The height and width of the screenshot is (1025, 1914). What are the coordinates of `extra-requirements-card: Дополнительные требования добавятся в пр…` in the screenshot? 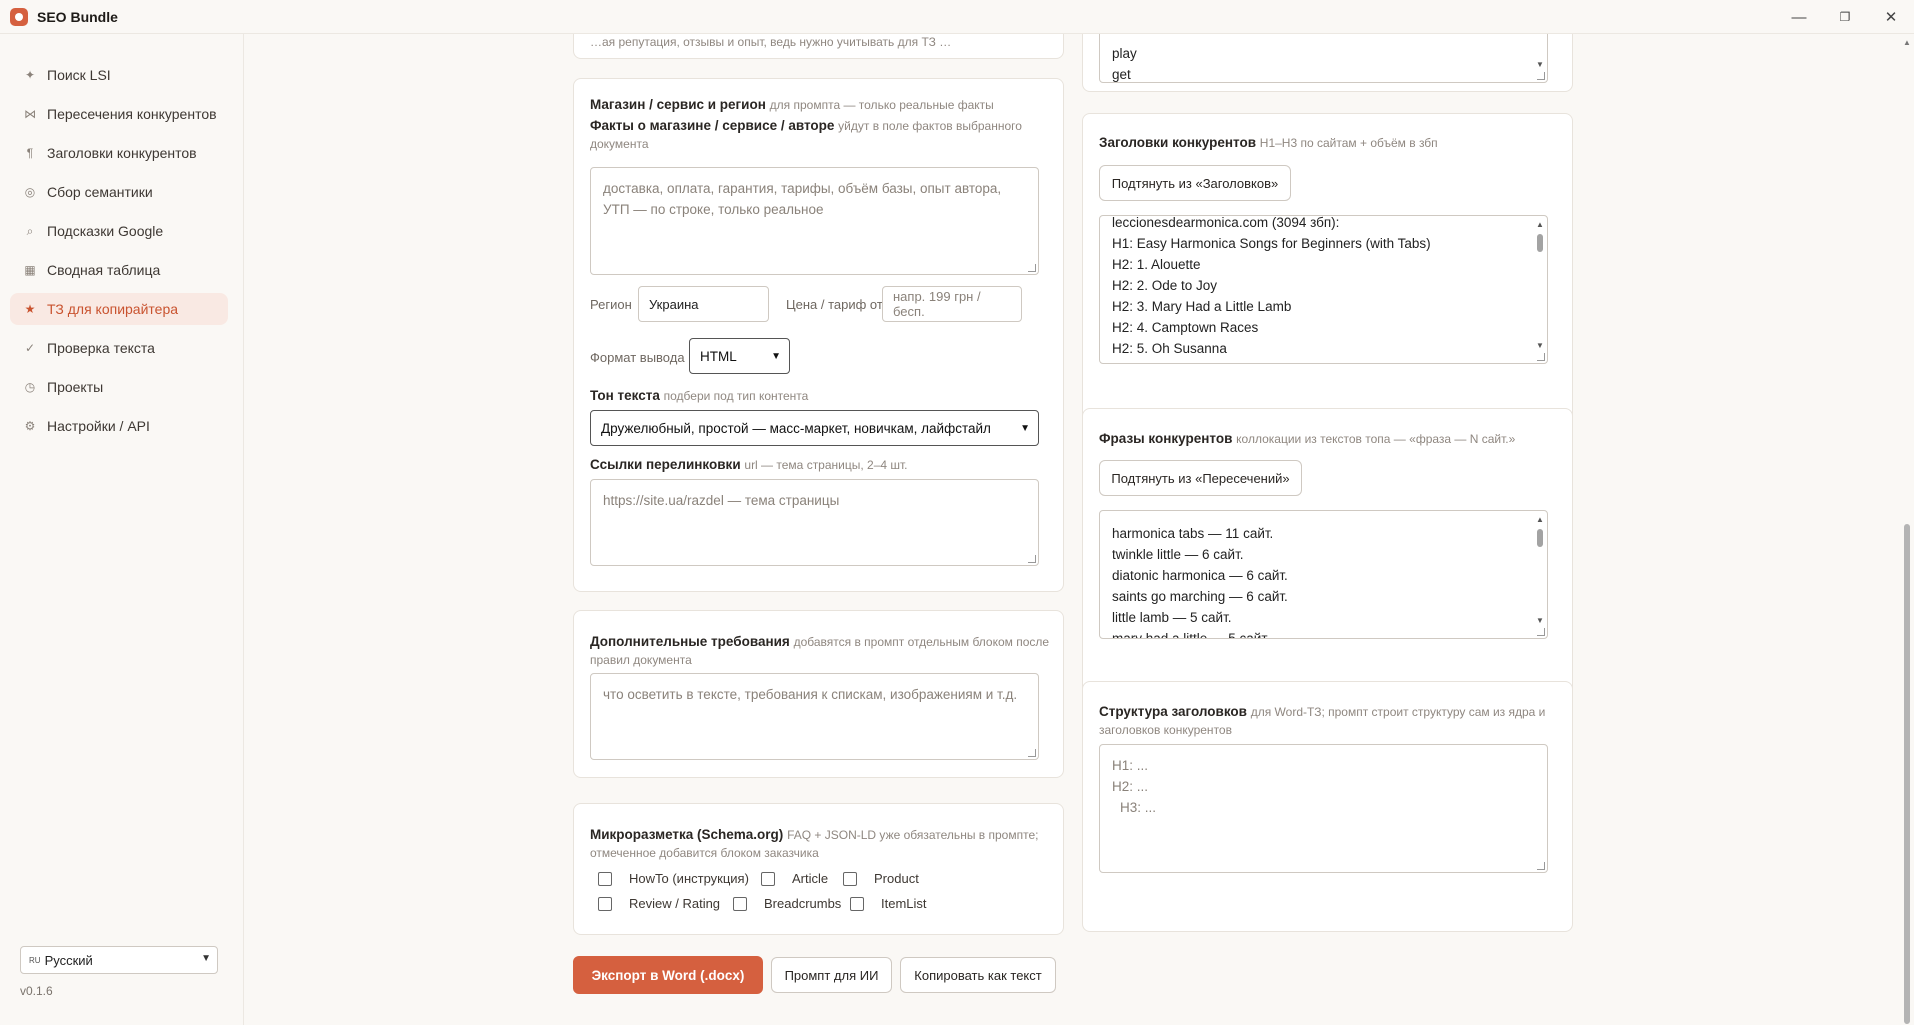 It's located at (818, 694).